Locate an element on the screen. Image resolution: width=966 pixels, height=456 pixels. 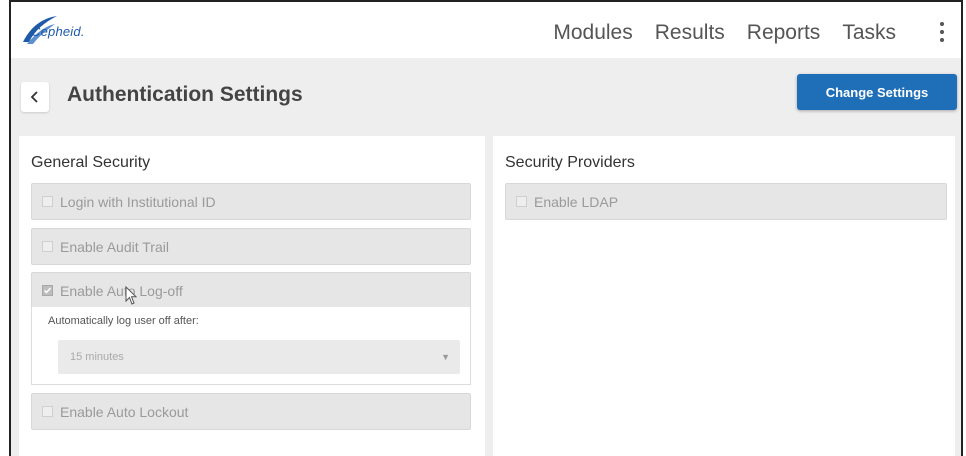
general-security-title: General Security is located at coordinates (91, 162).